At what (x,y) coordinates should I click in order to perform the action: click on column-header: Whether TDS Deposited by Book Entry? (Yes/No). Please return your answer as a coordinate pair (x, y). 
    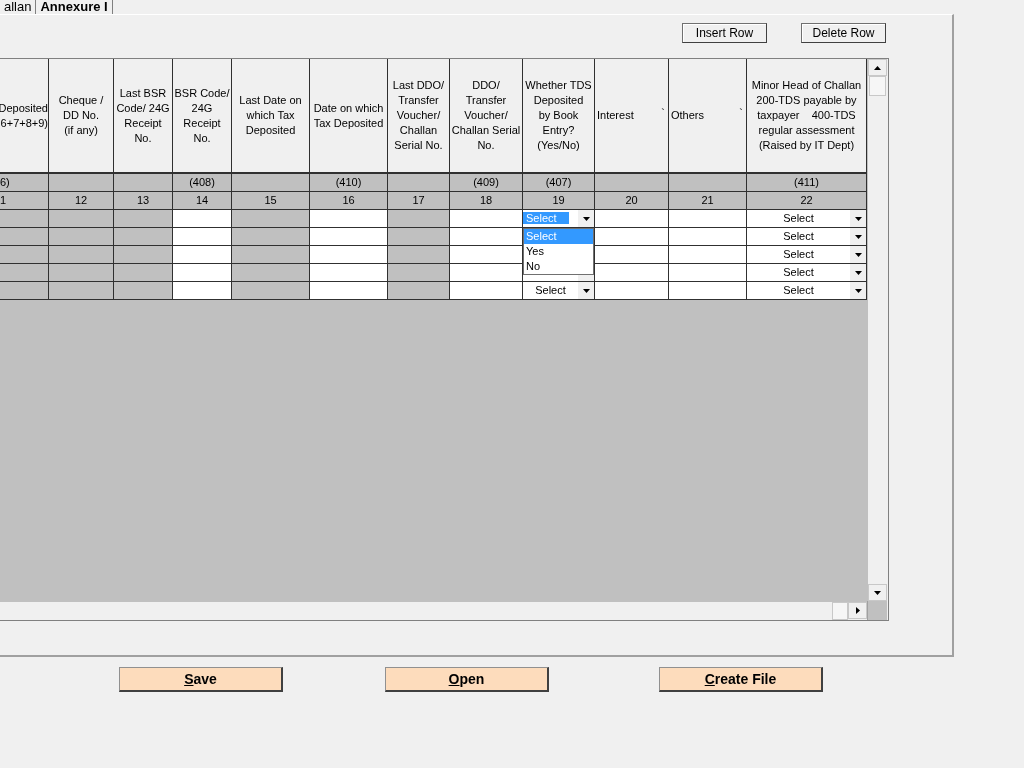
    Looking at the image, I should click on (558, 115).